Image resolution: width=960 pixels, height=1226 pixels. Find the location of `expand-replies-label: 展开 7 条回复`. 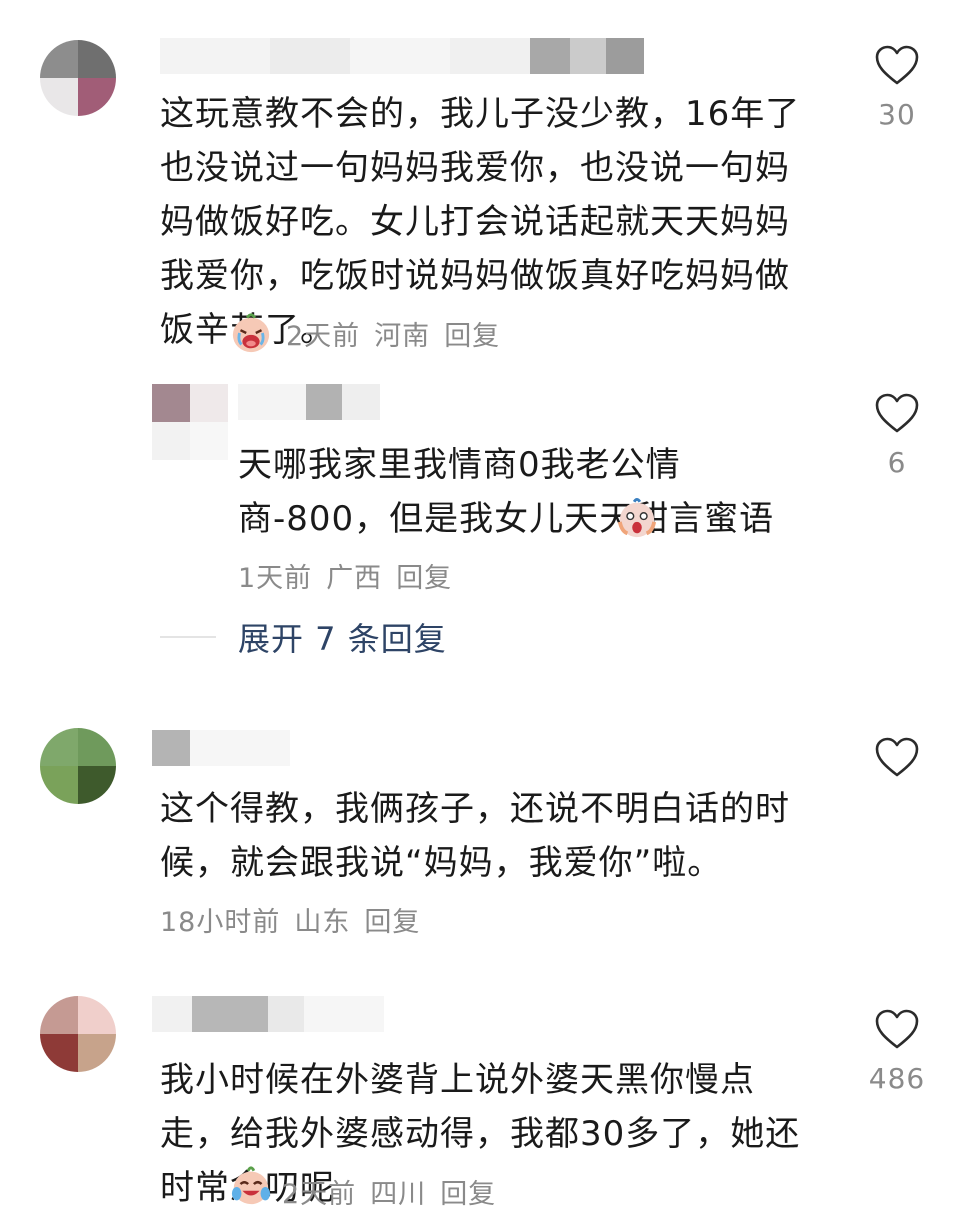

expand-replies-label: 展开 7 条回复 is located at coordinates (342, 637).